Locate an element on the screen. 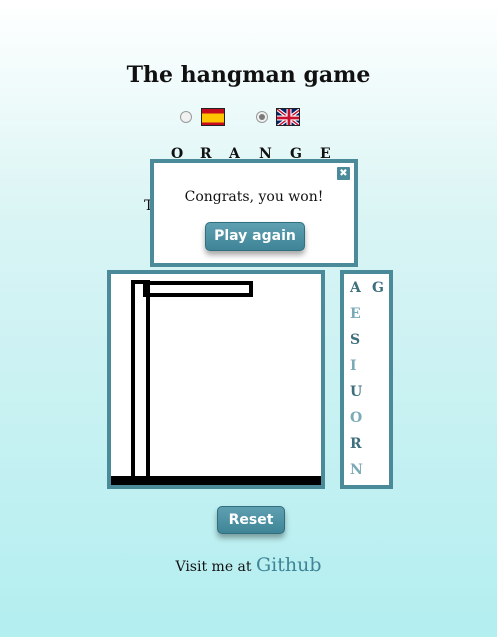 This screenshot has height=637, width=497. used-letter: N is located at coordinates (356, 470).